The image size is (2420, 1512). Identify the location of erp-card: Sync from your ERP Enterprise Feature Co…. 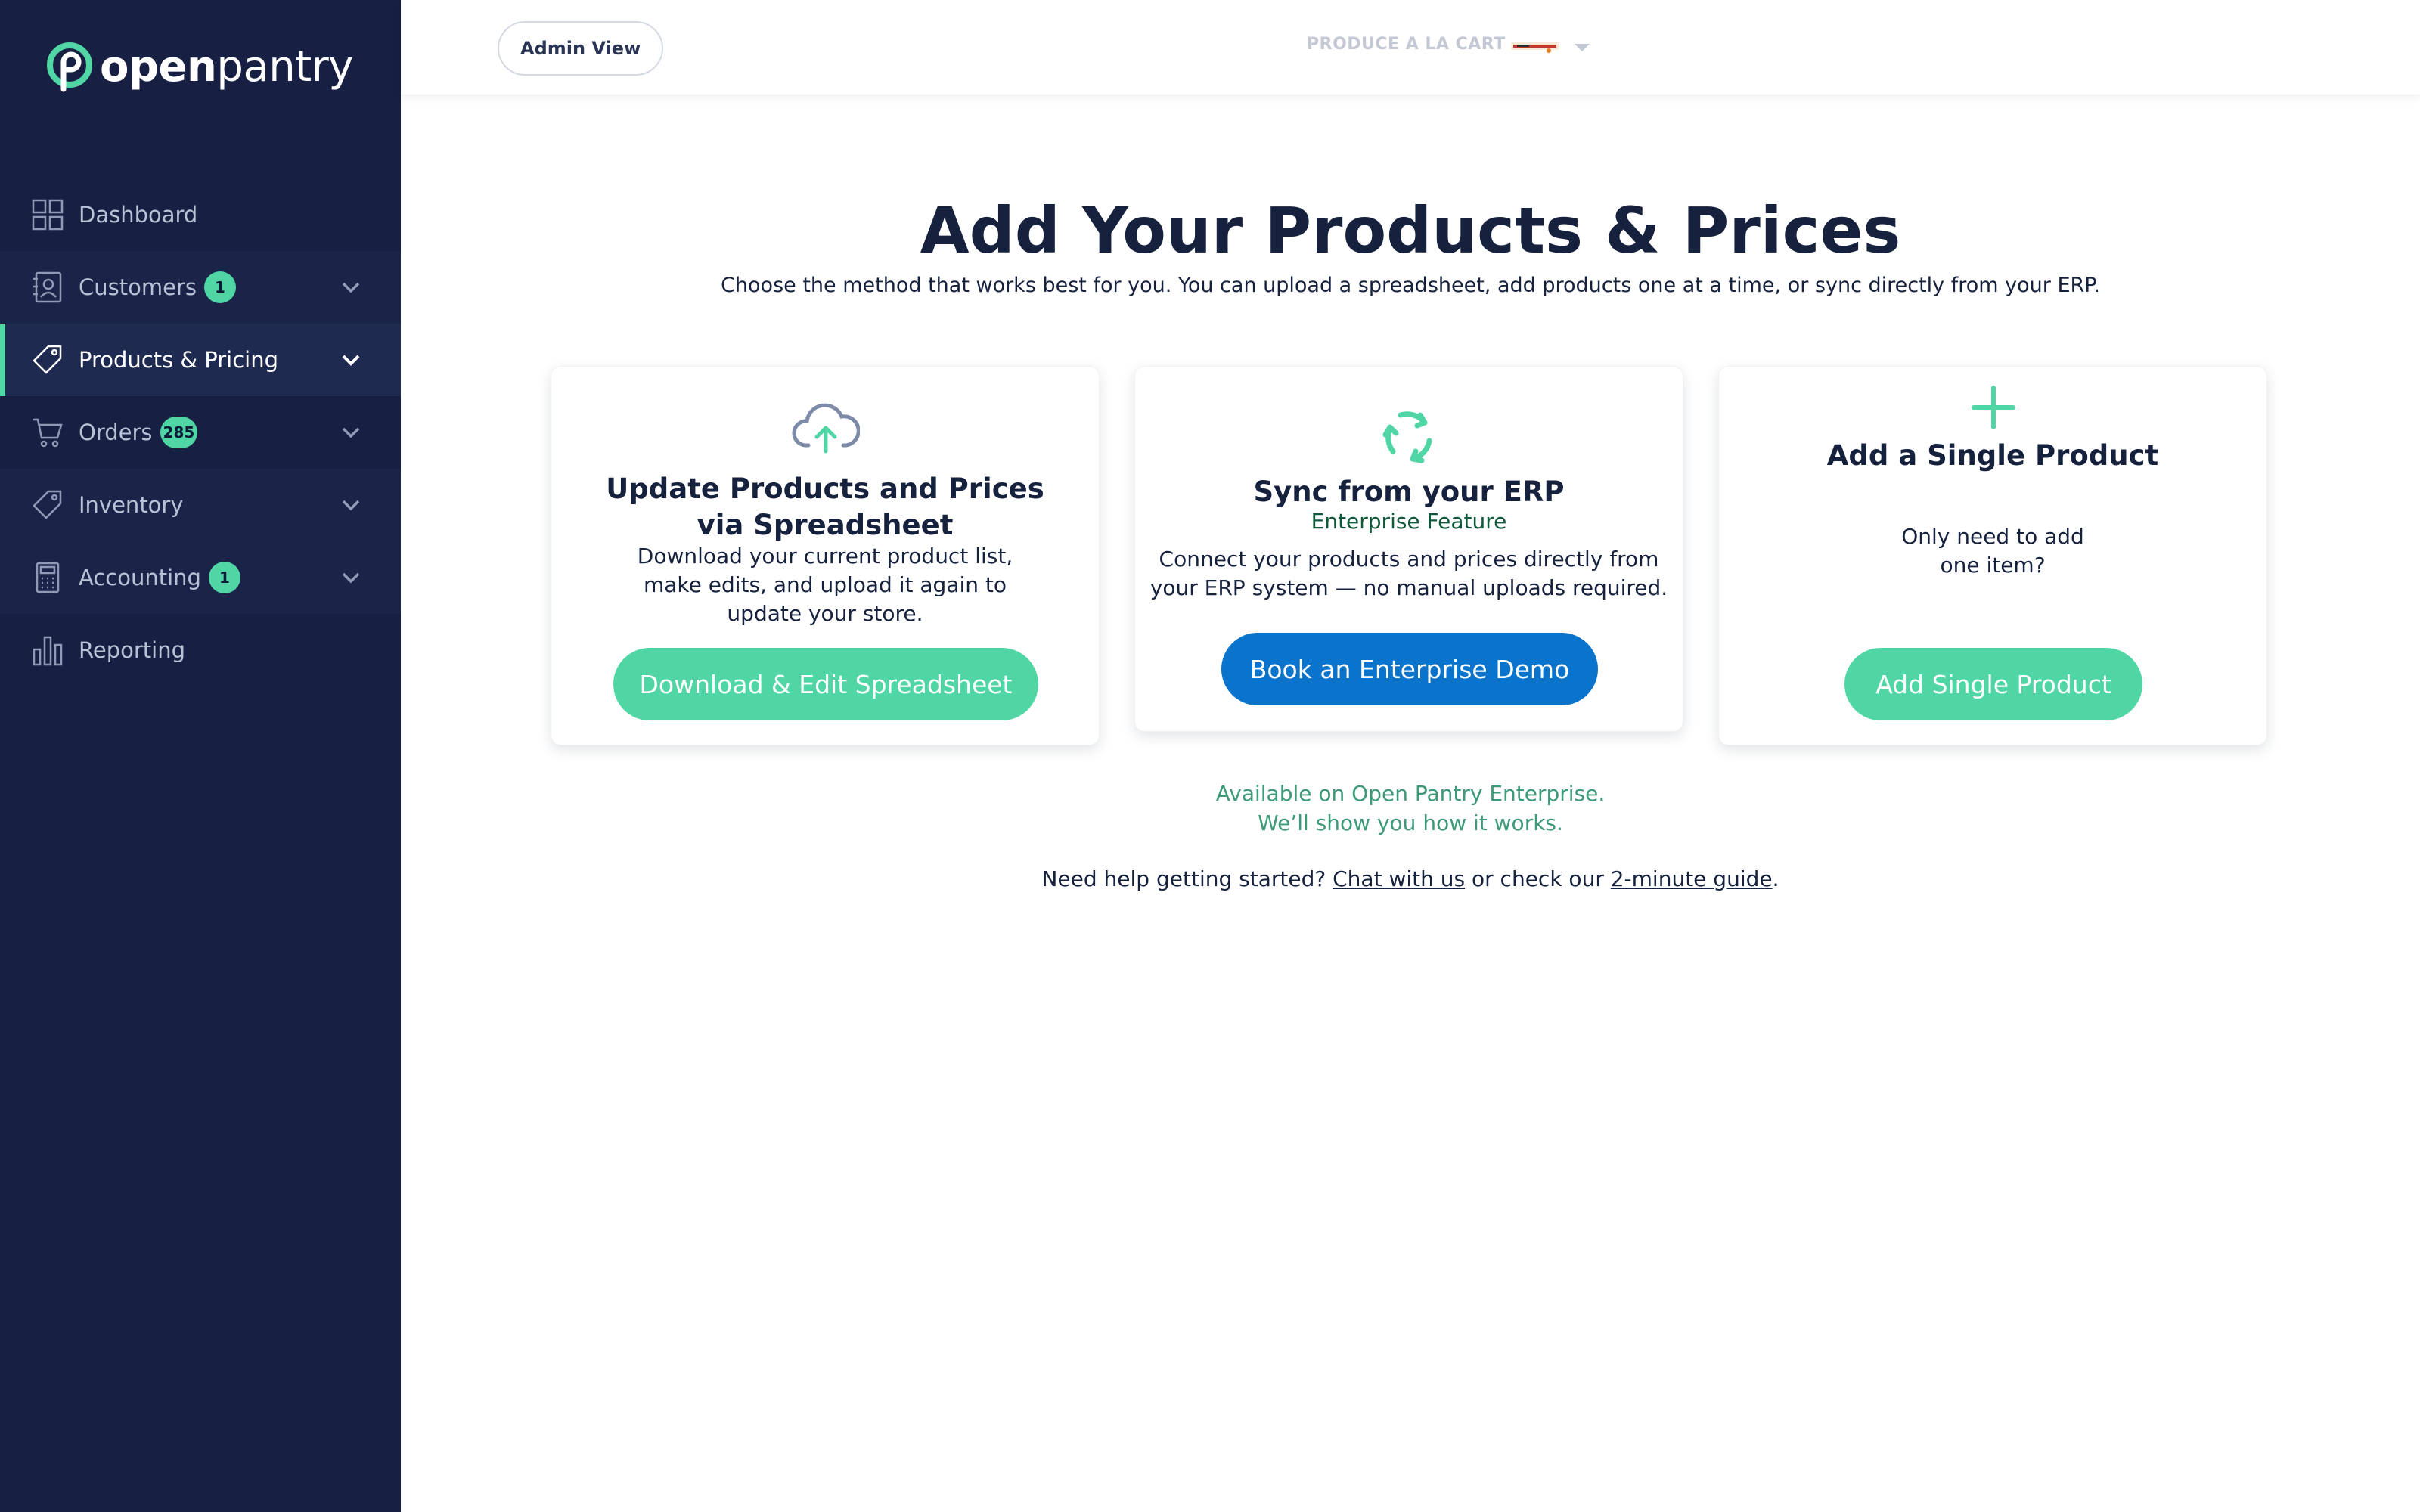
(1408, 549).